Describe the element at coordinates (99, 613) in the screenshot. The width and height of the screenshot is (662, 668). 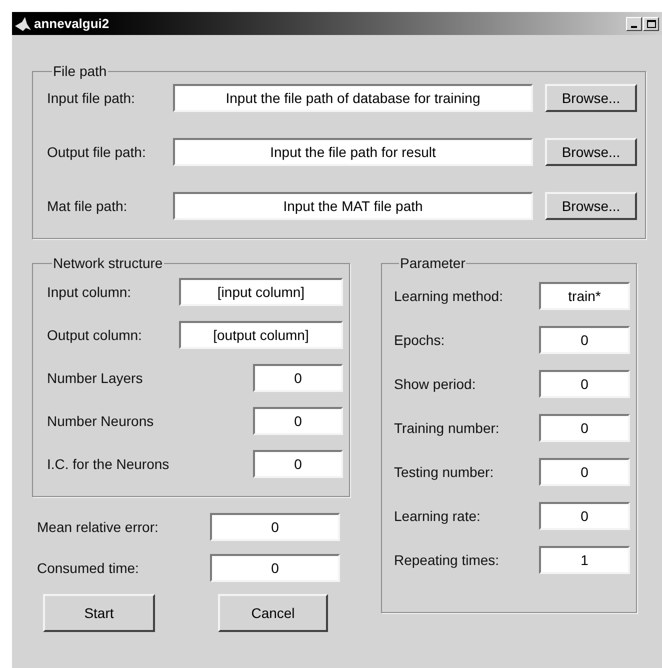
I see `push-button: Start` at that location.